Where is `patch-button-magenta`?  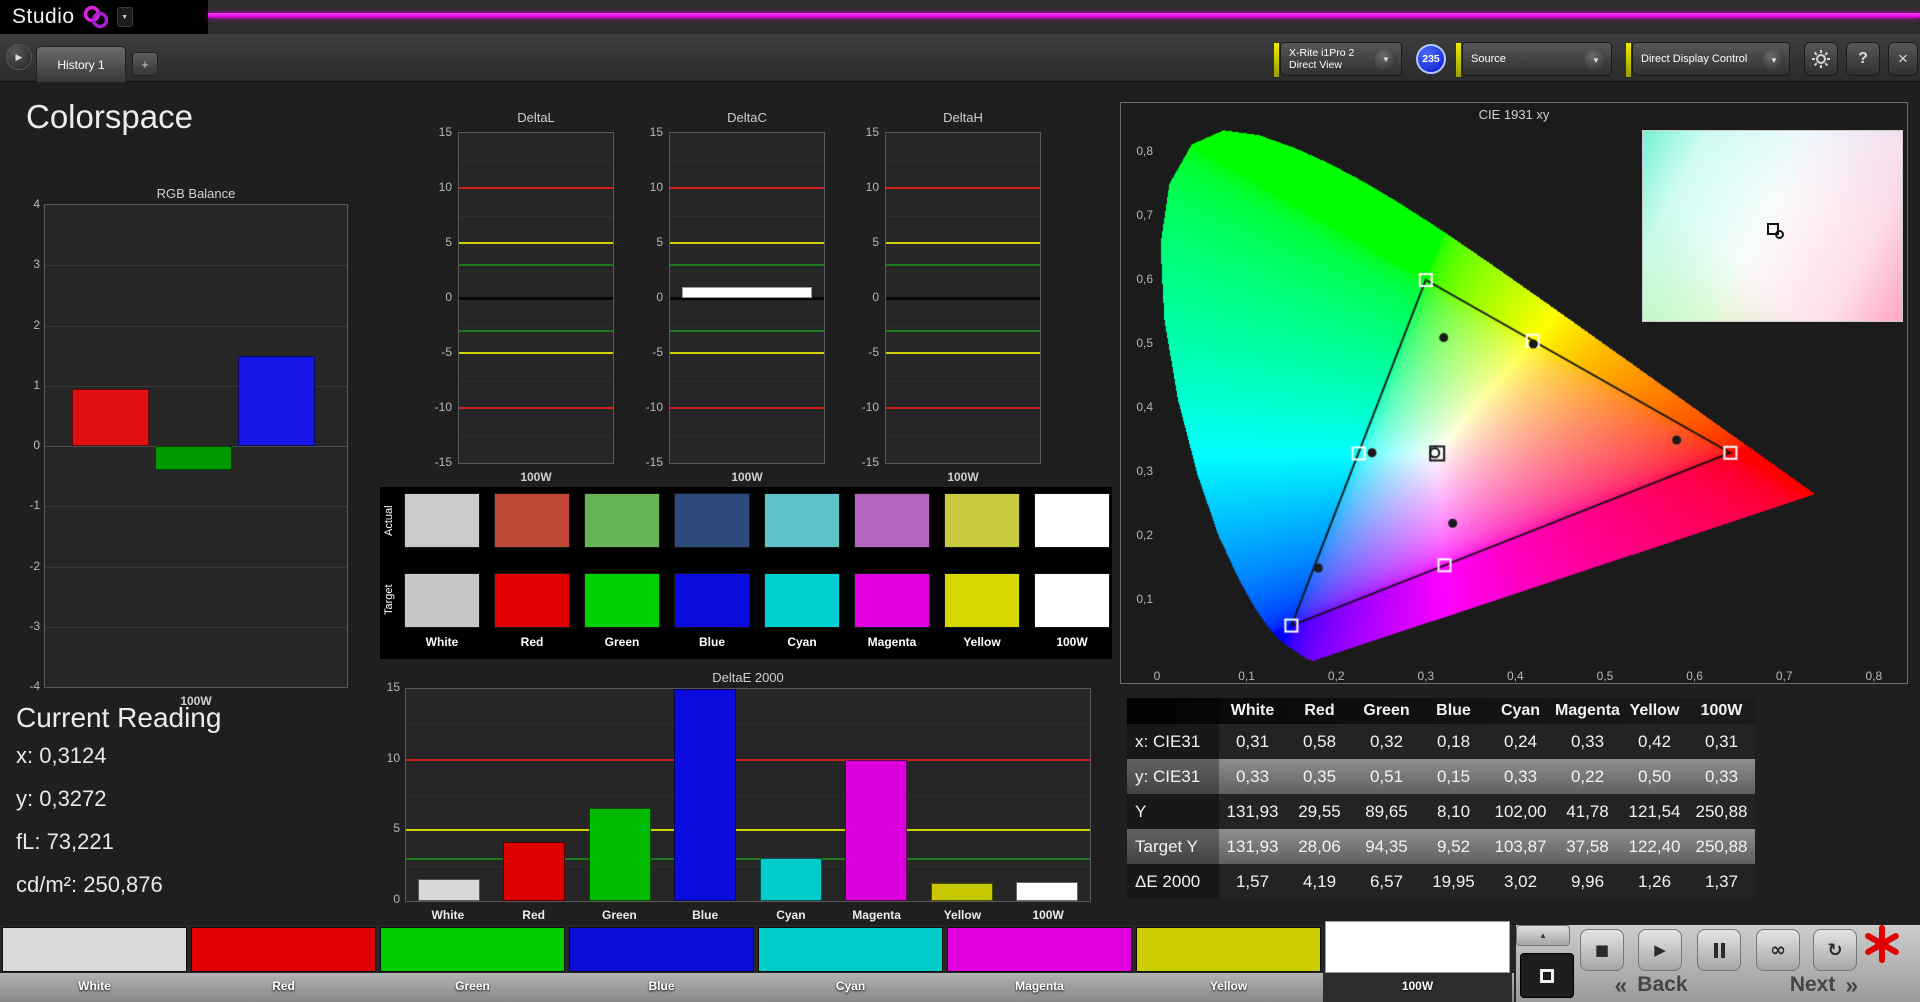 patch-button-magenta is located at coordinates (1039, 949).